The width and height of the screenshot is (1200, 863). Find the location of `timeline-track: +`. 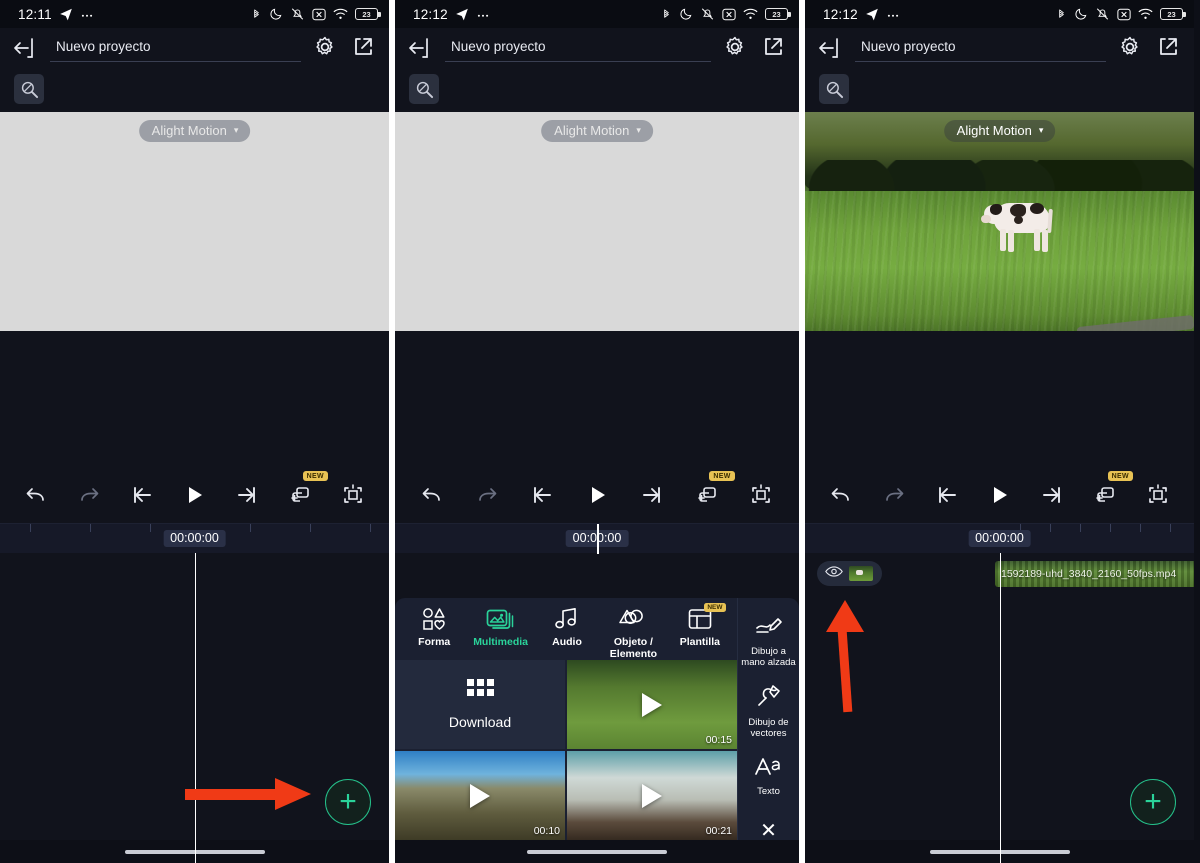

timeline-track: + is located at coordinates (194, 708).